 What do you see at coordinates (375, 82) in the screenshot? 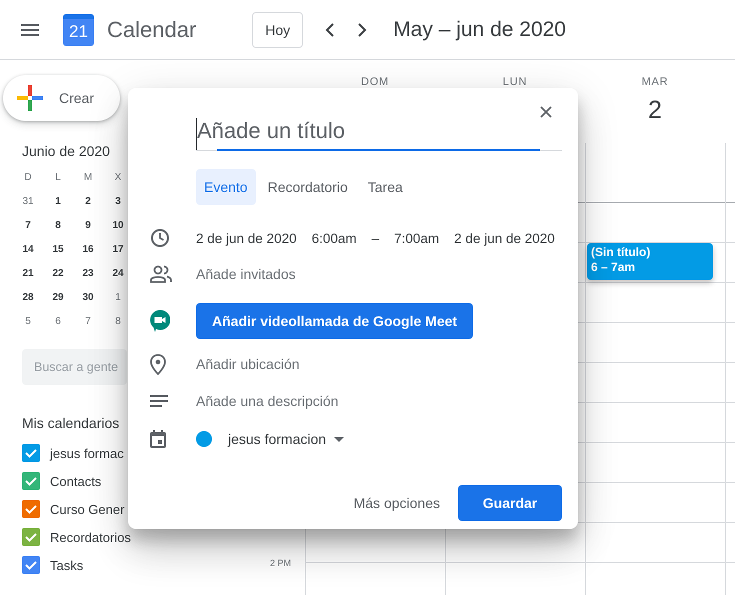
I see `weekday-label: DOM` at bounding box center [375, 82].